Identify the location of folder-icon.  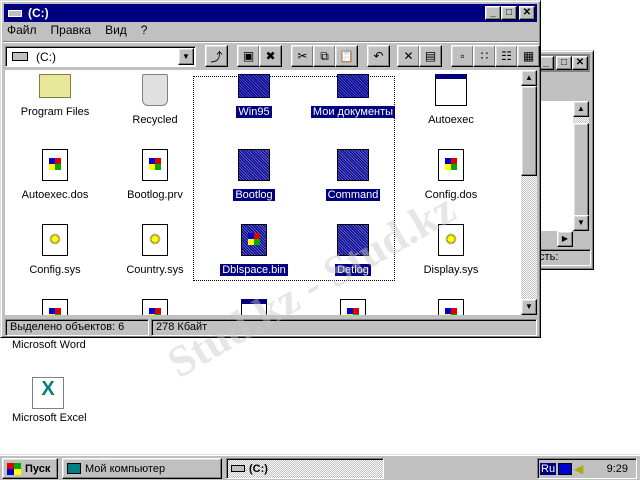
(353, 86).